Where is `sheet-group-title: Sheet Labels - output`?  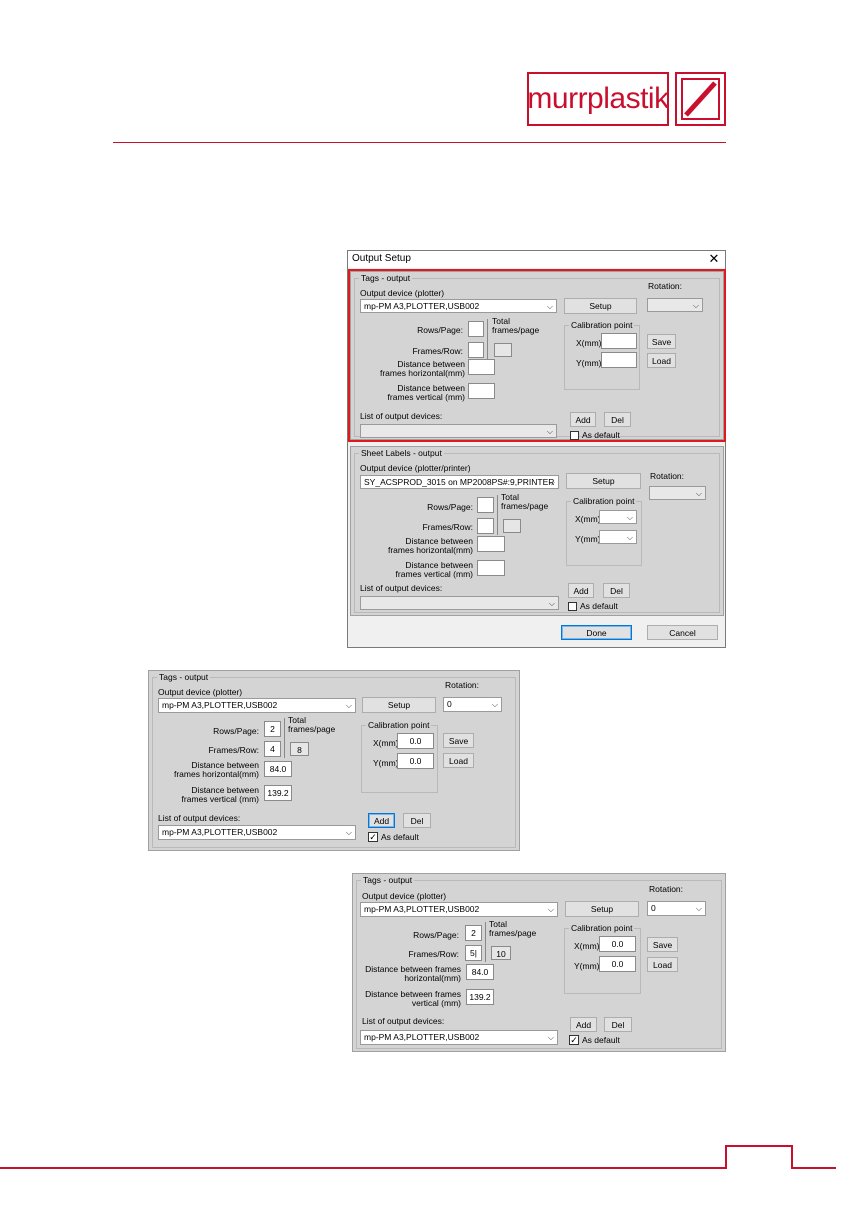
sheet-group-title: Sheet Labels - output is located at coordinates (401, 453).